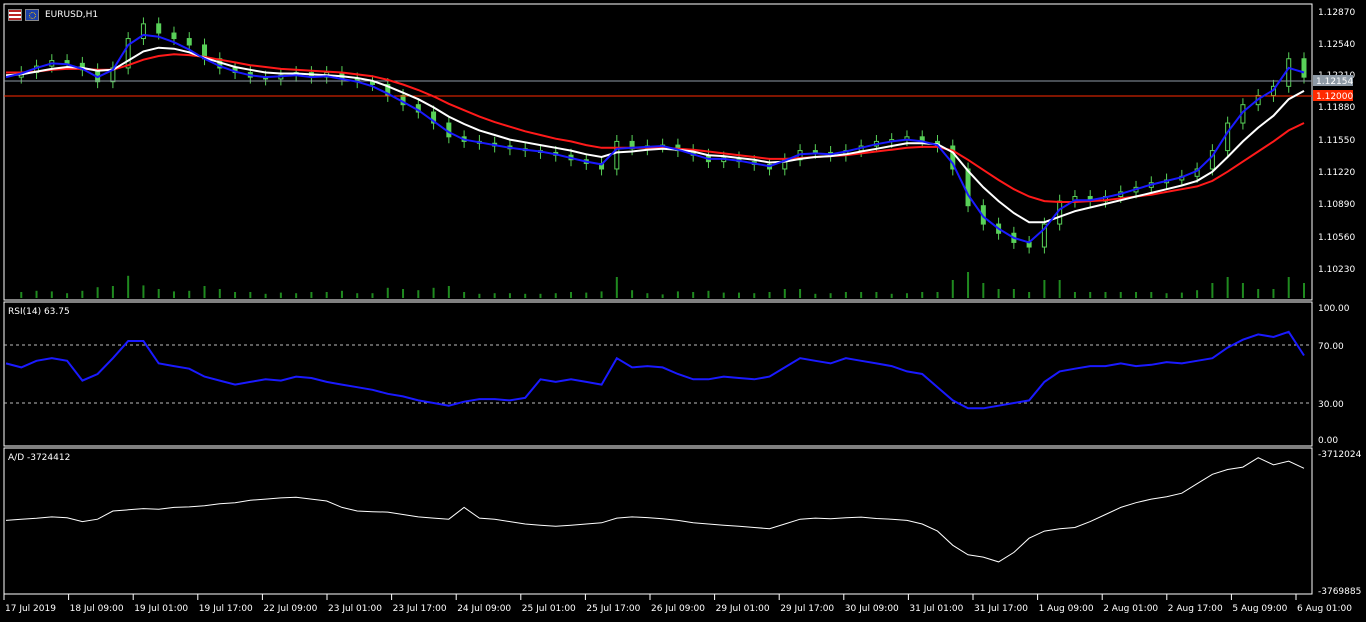  Describe the element at coordinates (161, 609) in the screenshot. I see `time-axis-label: 19 Jul 01:00` at that location.